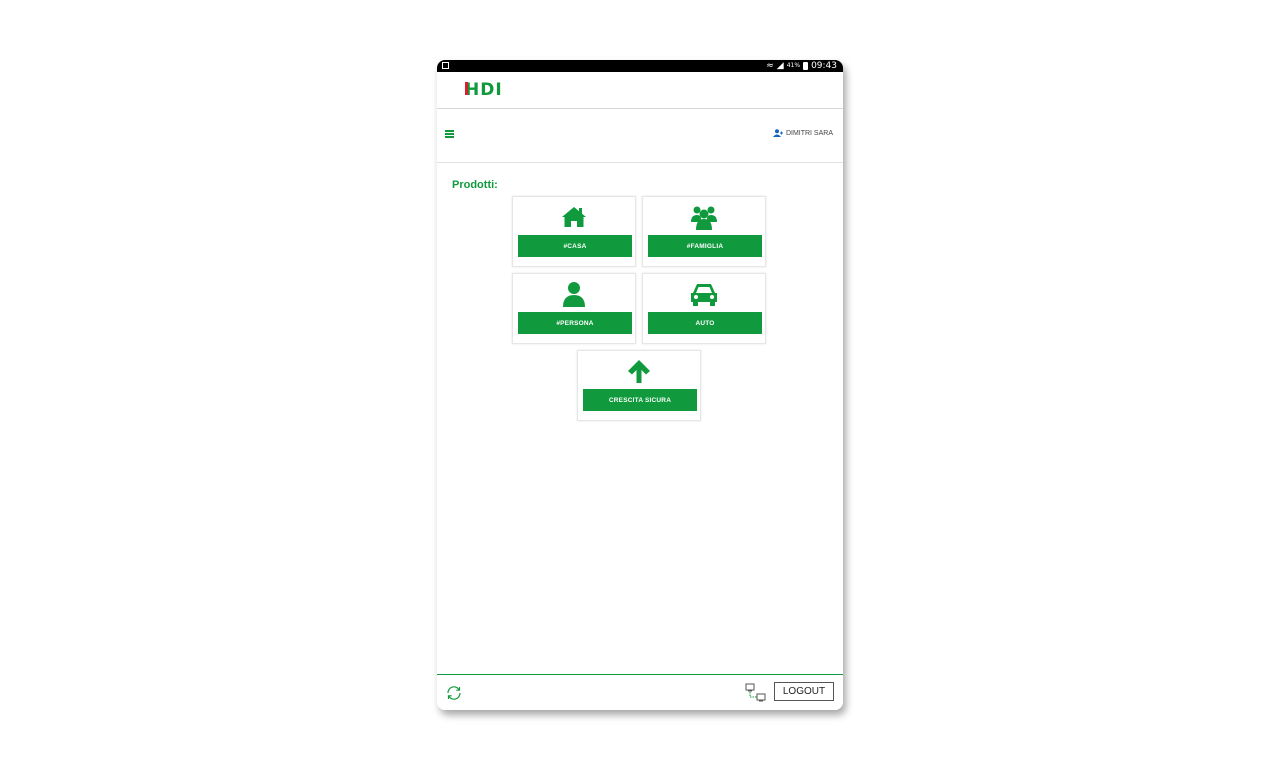  I want to click on product-button-auto: AUTO, so click(705, 323).